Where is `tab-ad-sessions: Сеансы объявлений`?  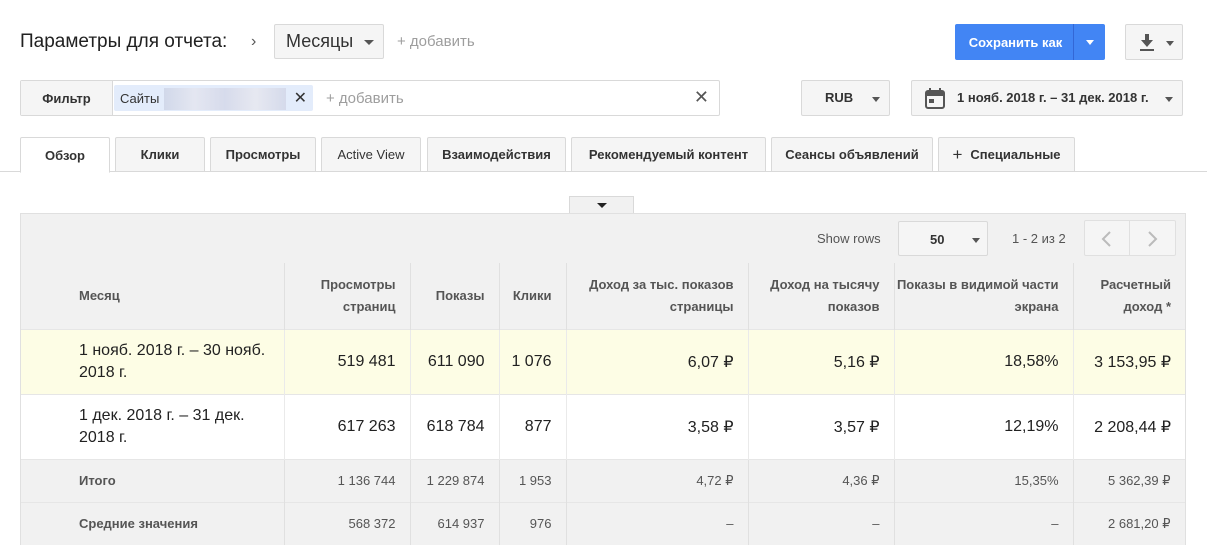
tab-ad-sessions: Сеансы объявлений is located at coordinates (852, 154).